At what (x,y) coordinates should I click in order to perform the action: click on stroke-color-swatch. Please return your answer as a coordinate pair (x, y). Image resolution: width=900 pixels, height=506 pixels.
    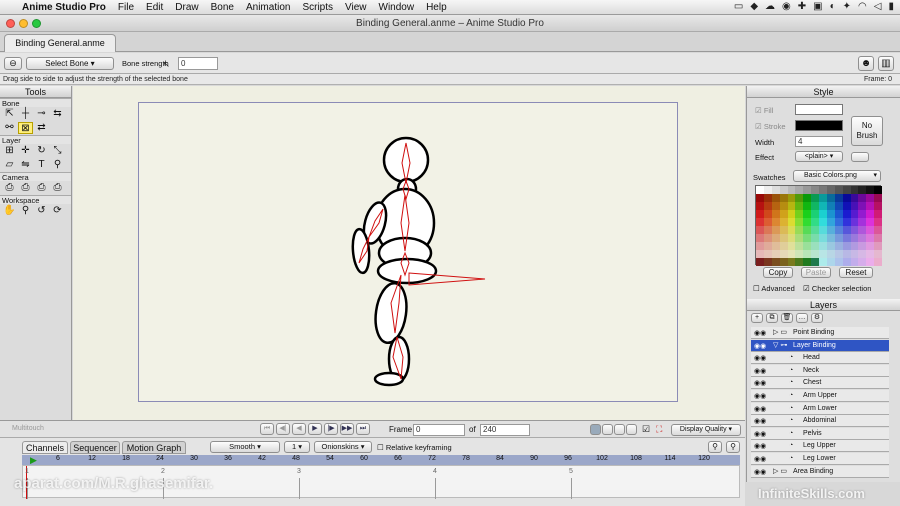
    Looking at the image, I should click on (819, 125).